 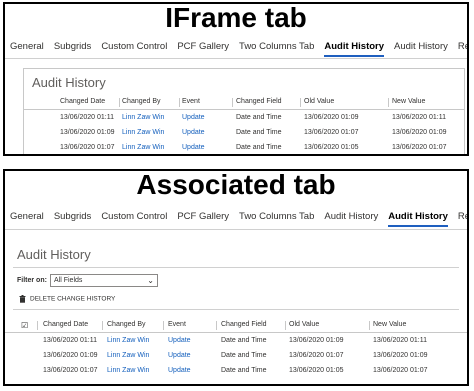 I want to click on delete-change-history-button: DELETE CHANGE HISTORY, so click(x=67, y=299).